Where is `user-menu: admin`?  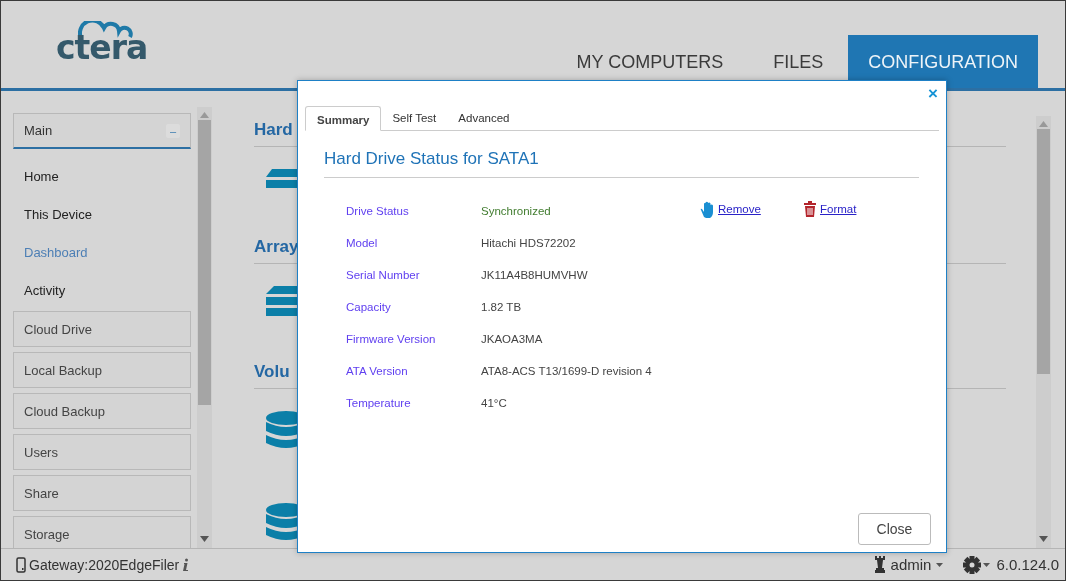 user-menu: admin is located at coordinates (908, 564).